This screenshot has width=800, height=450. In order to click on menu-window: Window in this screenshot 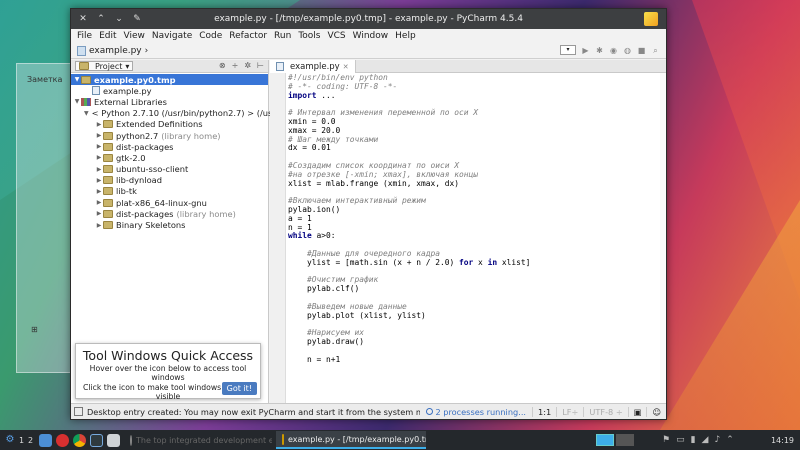, I will do `click(371, 36)`.